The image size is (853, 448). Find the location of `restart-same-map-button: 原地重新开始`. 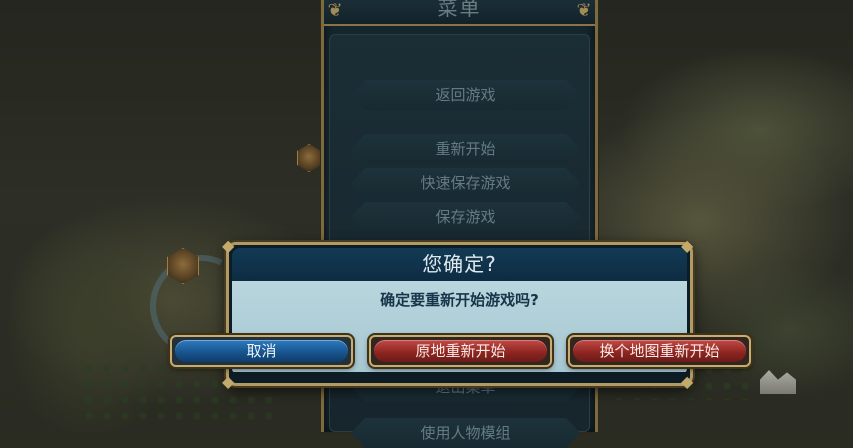

restart-same-map-button: 原地重新开始 is located at coordinates (460, 351).